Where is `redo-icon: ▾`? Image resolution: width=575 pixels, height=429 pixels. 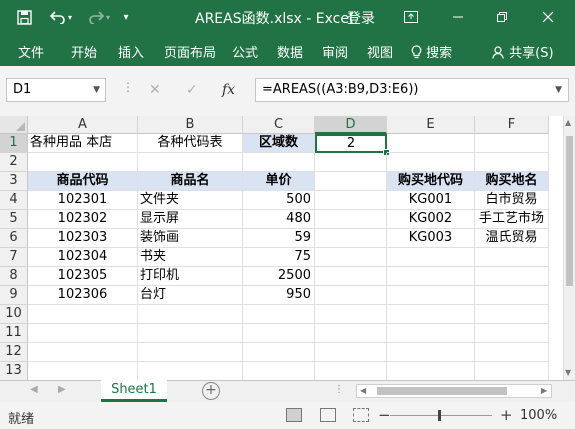 redo-icon: ▾ is located at coordinates (99, 17).